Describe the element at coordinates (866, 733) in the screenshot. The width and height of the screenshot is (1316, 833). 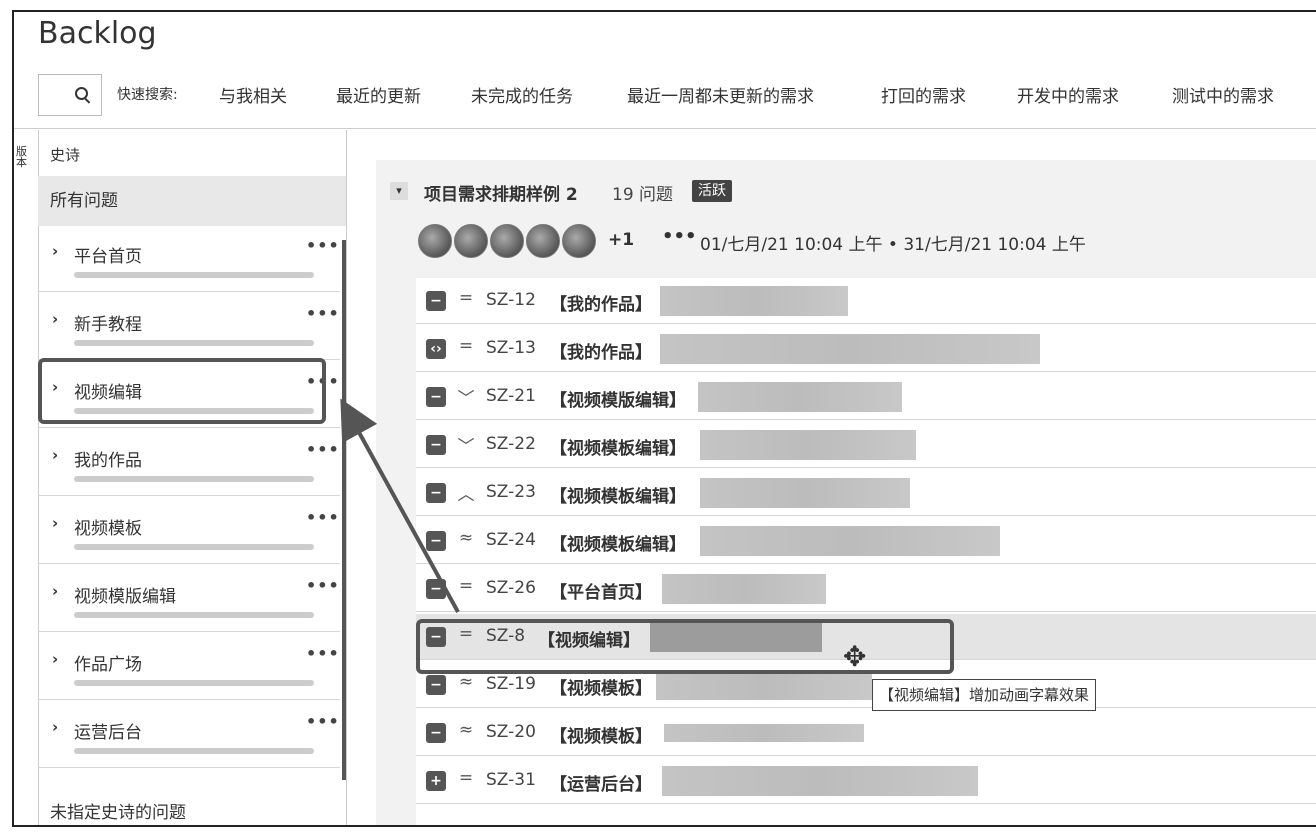
I see `issue-row: − ≈ SZ-20 【视频模板】` at that location.